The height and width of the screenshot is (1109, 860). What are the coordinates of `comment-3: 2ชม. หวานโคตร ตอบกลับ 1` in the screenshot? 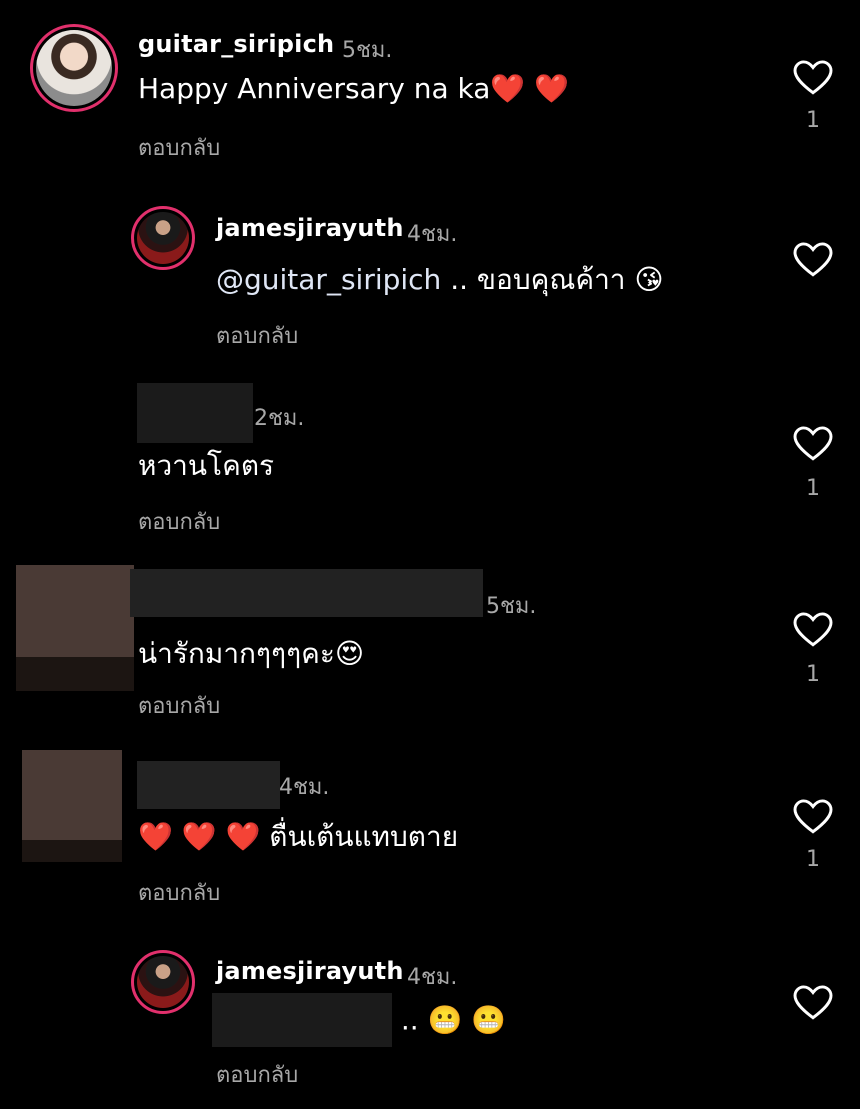 It's located at (430, 460).